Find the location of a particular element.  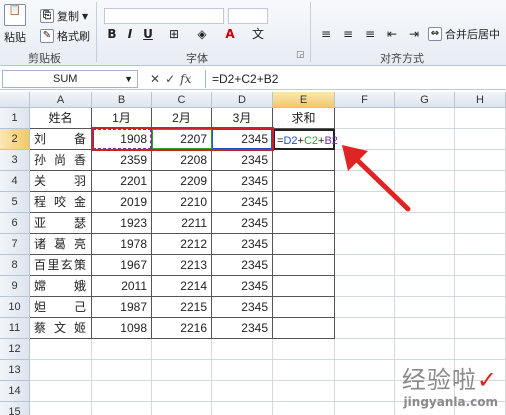

cell-d11: 2345 is located at coordinates (242, 328).